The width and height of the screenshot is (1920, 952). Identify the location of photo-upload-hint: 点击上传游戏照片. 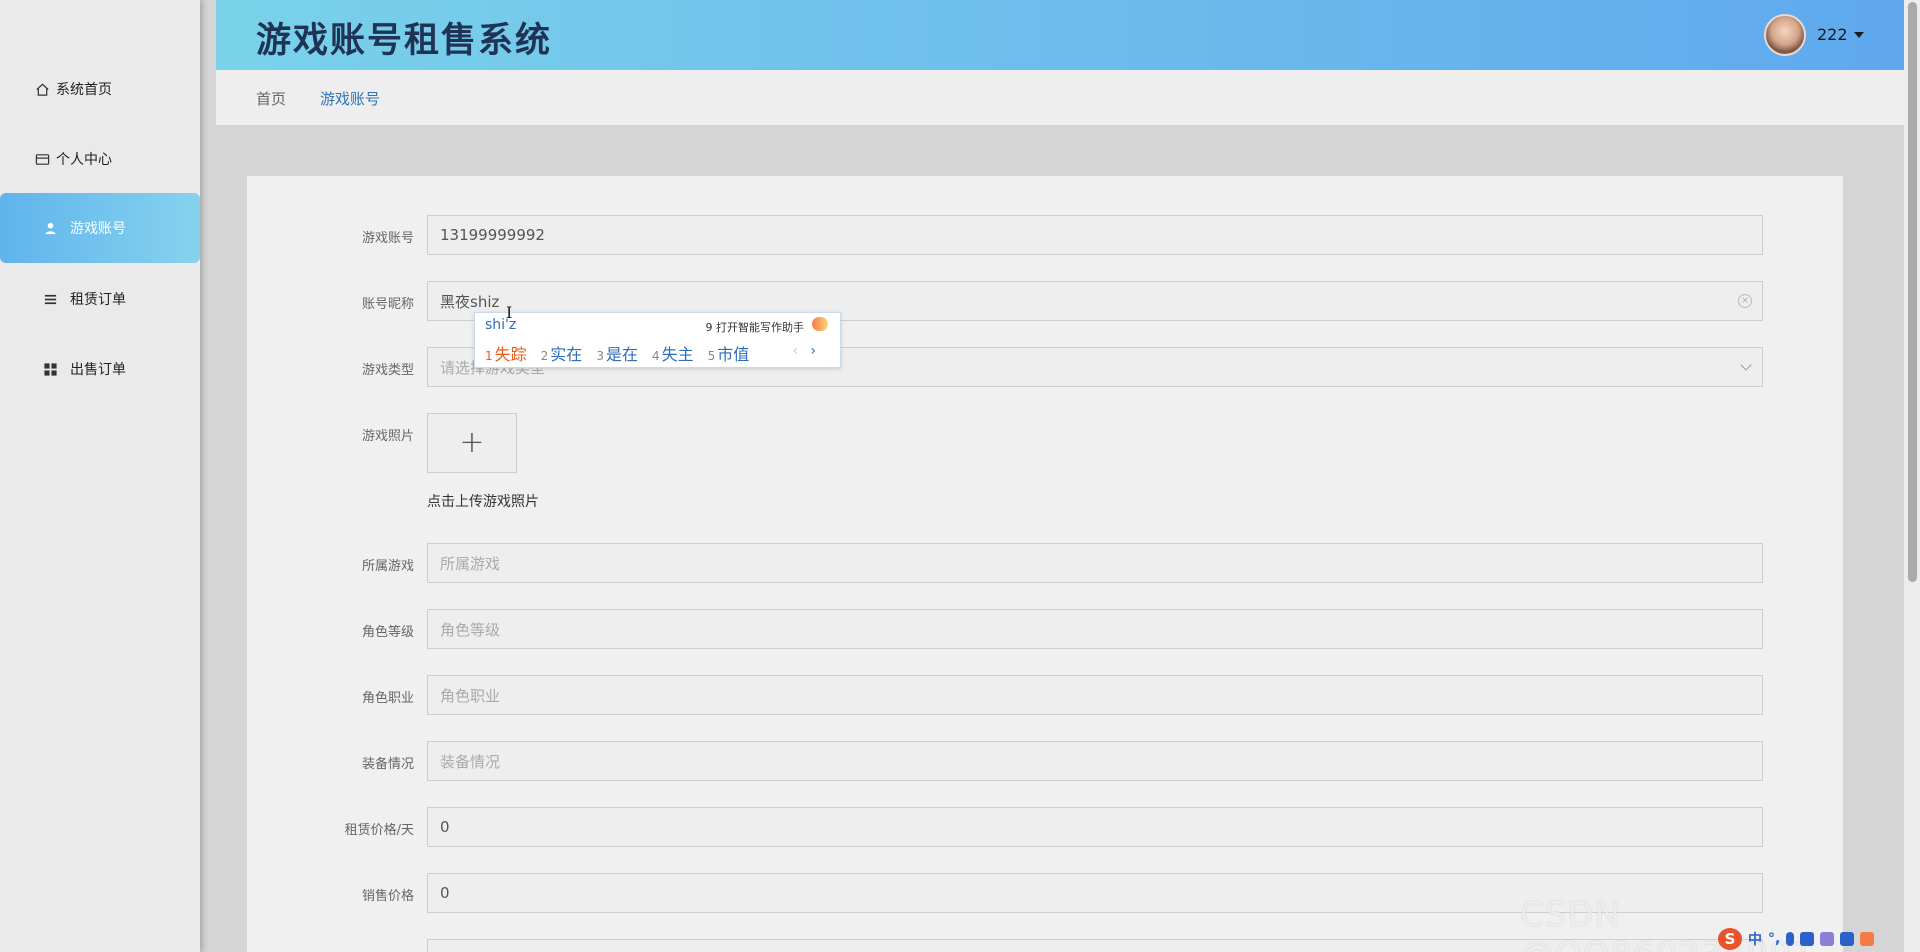
(483, 502).